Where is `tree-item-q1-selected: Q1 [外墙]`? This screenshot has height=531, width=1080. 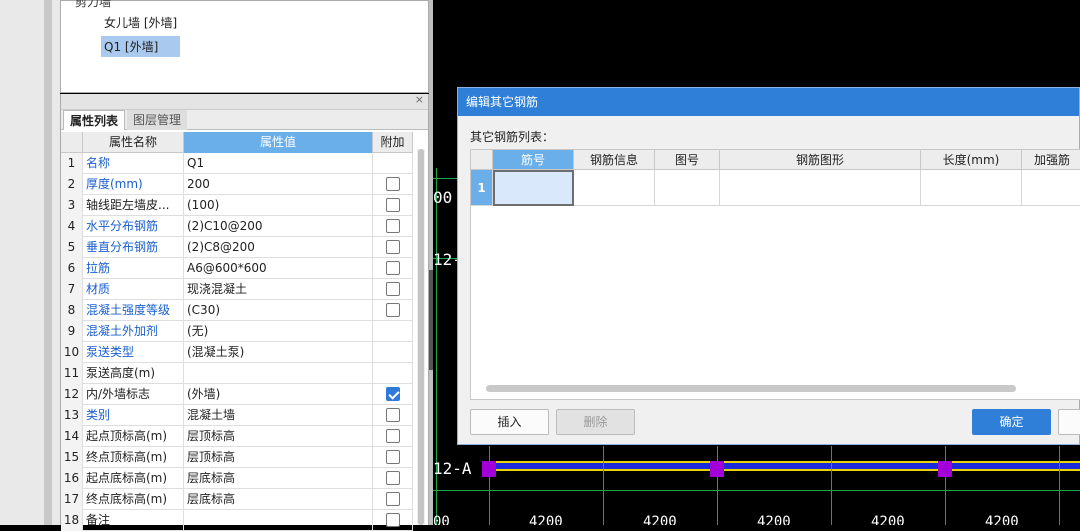
tree-item-q1-selected: Q1 [外墙] is located at coordinates (140, 46).